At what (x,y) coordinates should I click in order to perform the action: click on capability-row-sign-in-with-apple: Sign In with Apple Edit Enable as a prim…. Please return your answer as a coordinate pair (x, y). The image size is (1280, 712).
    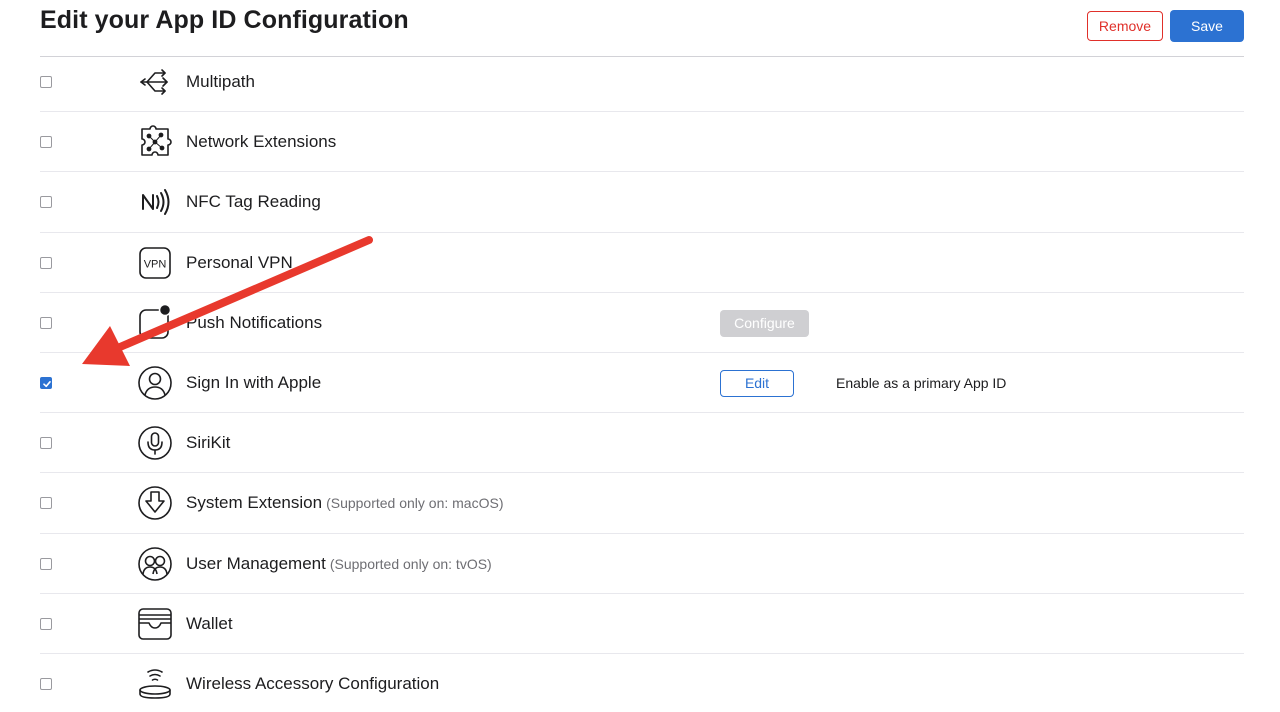
    Looking at the image, I should click on (642, 383).